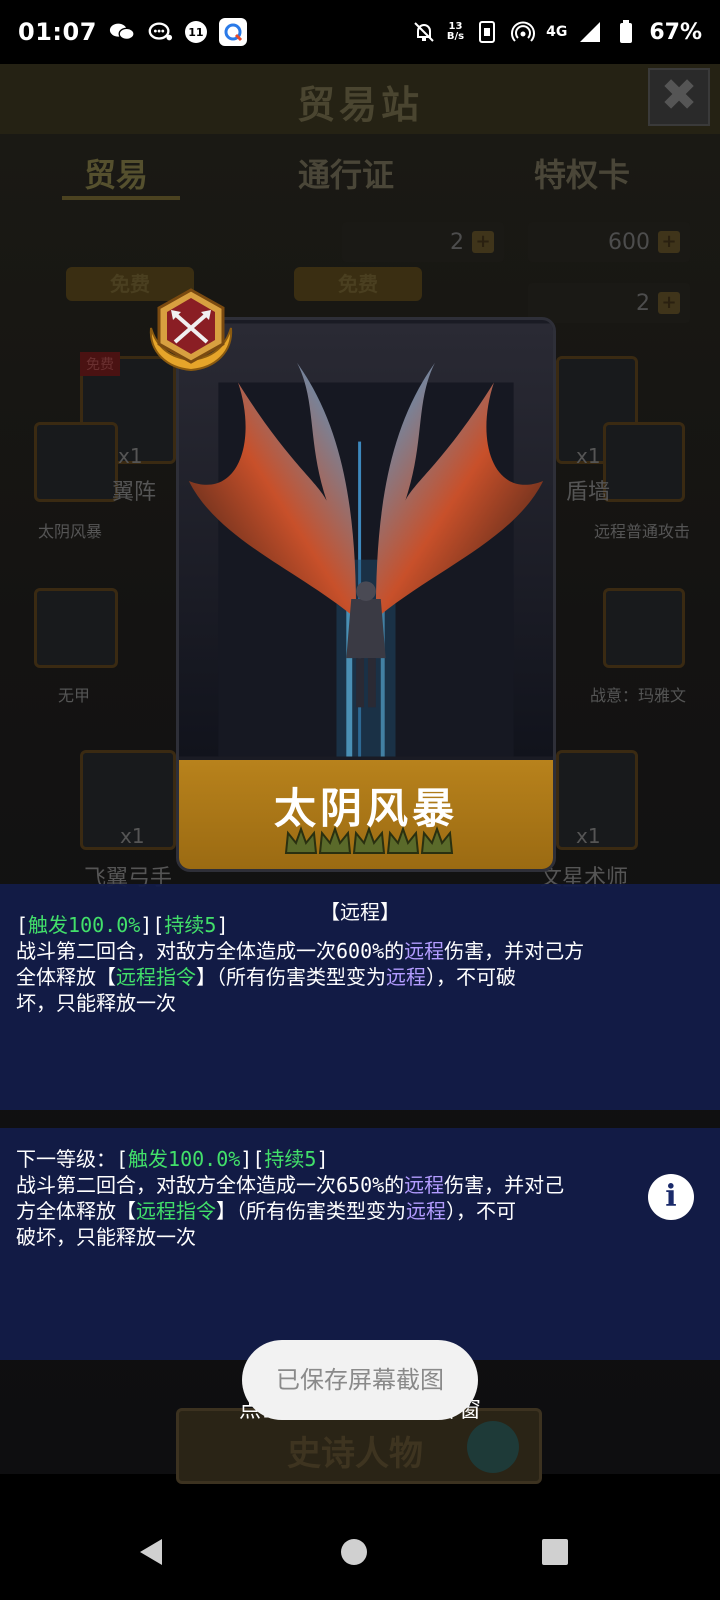  Describe the element at coordinates (96, 1003) in the screenshot. I see `desc-line-4: 坏，只能释放一次` at that location.